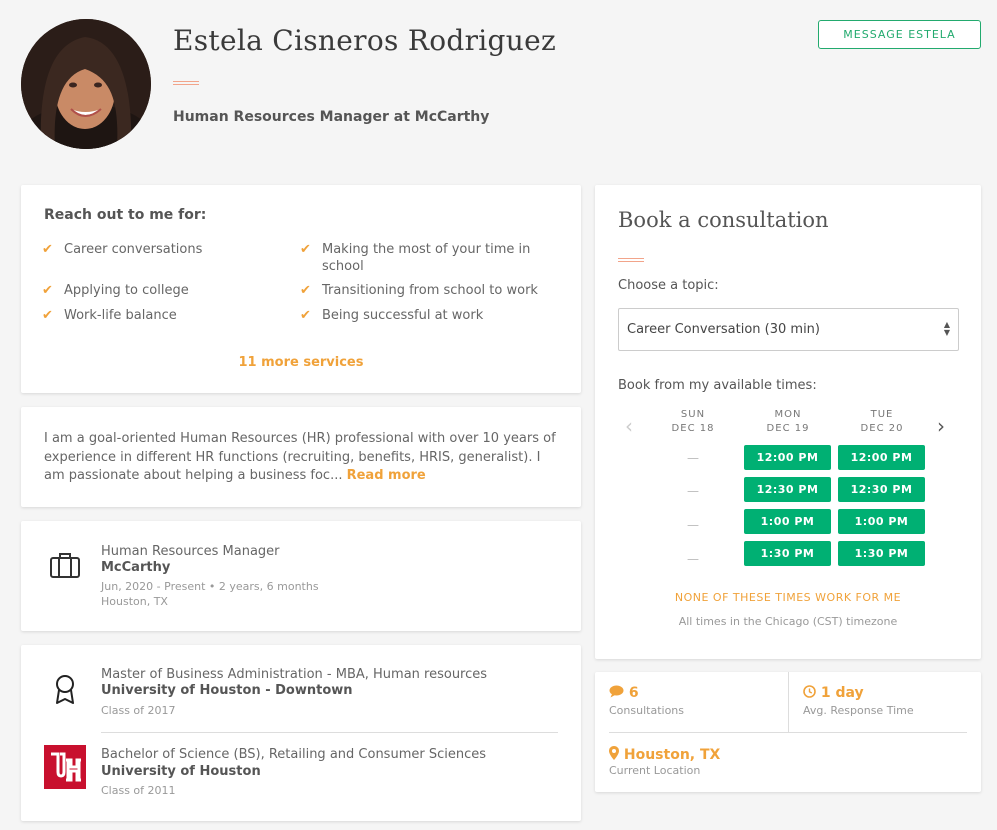 The image size is (997, 830). Describe the element at coordinates (858, 710) in the screenshot. I see `response-time-label: Avg. Response Time` at that location.